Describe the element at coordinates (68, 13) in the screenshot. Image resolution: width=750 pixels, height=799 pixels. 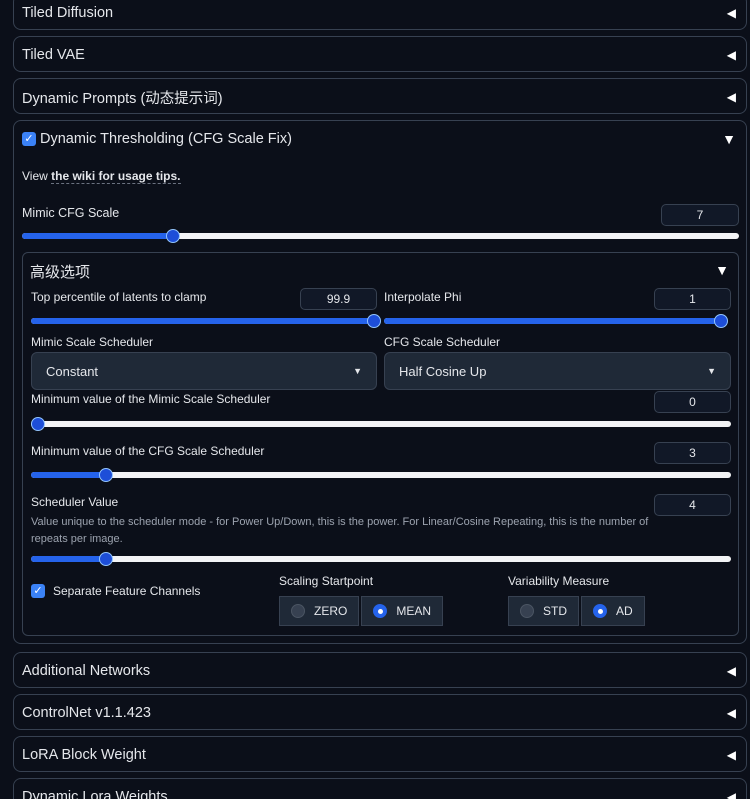
I see `accordion-title: Tiled Diffusion` at that location.